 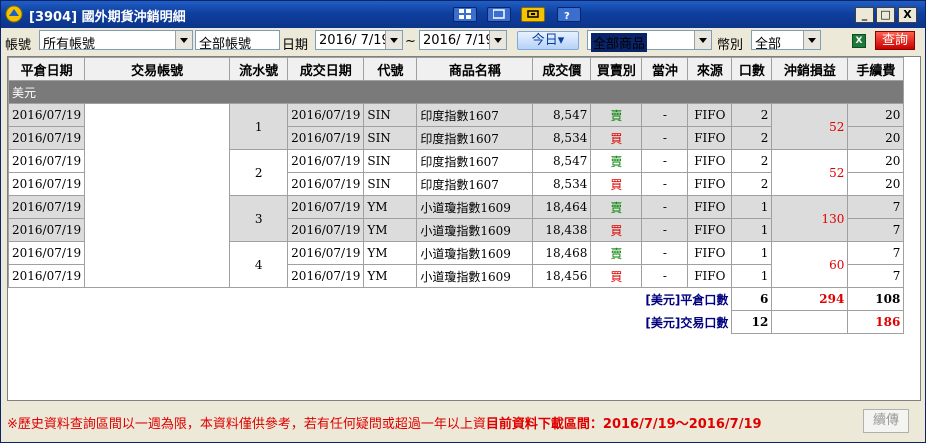 What do you see at coordinates (786, 41) in the screenshot?
I see `currency-select: 全部` at bounding box center [786, 41].